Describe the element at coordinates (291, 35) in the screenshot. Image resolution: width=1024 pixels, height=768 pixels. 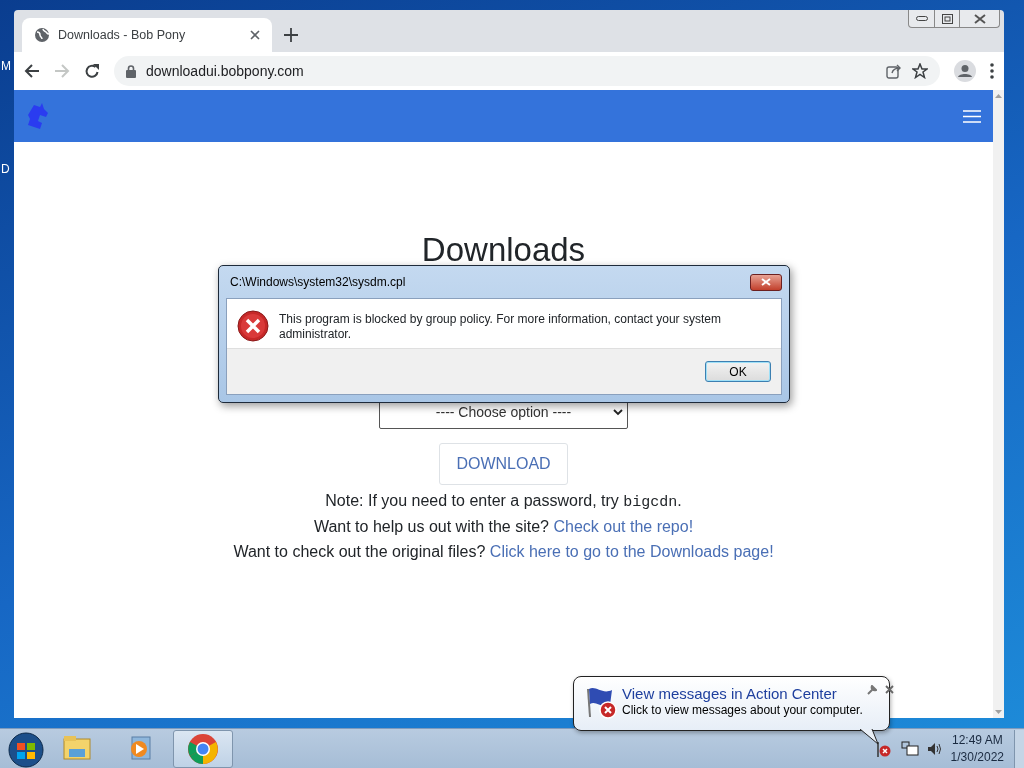
I see `new-tab-icon` at that location.